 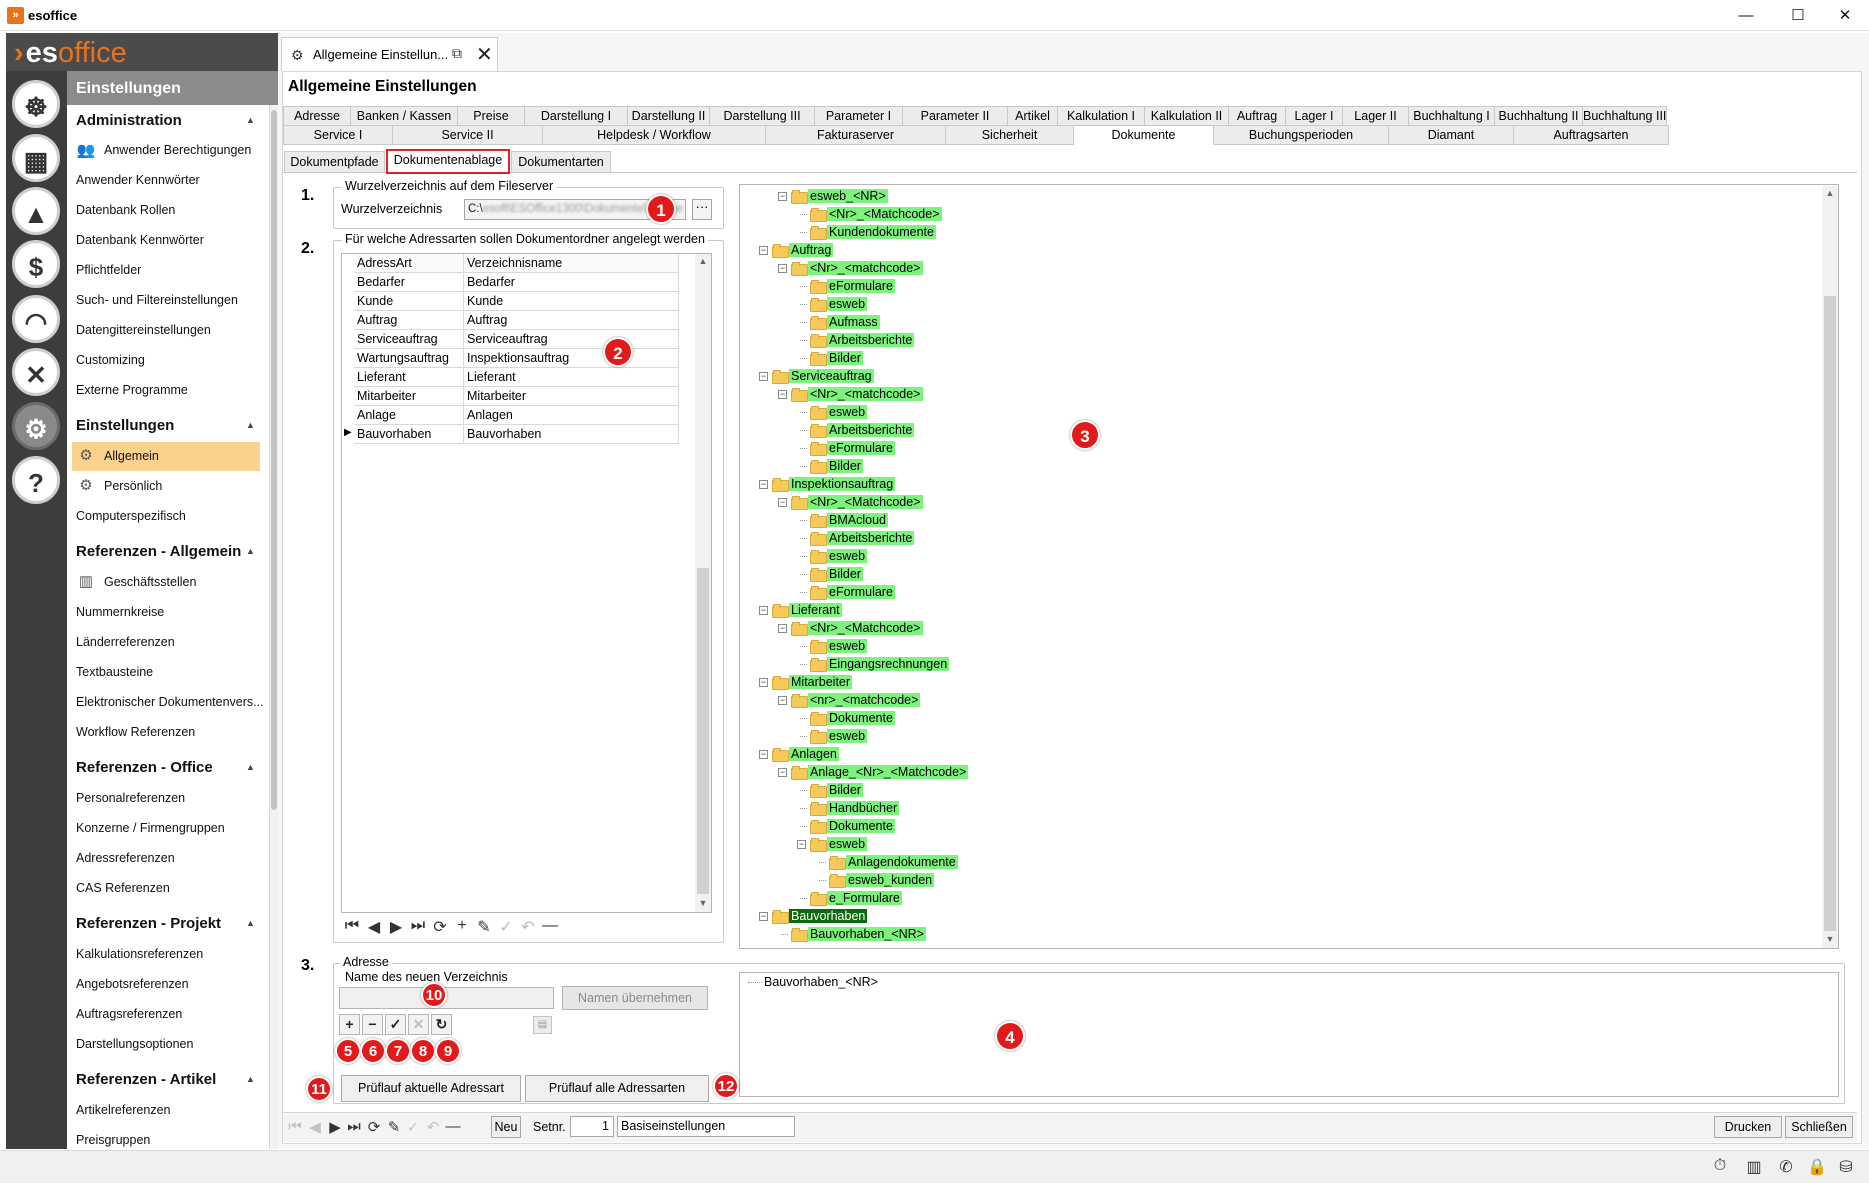 I want to click on tab-sicherheit: Sicherheit, so click(x=1010, y=135).